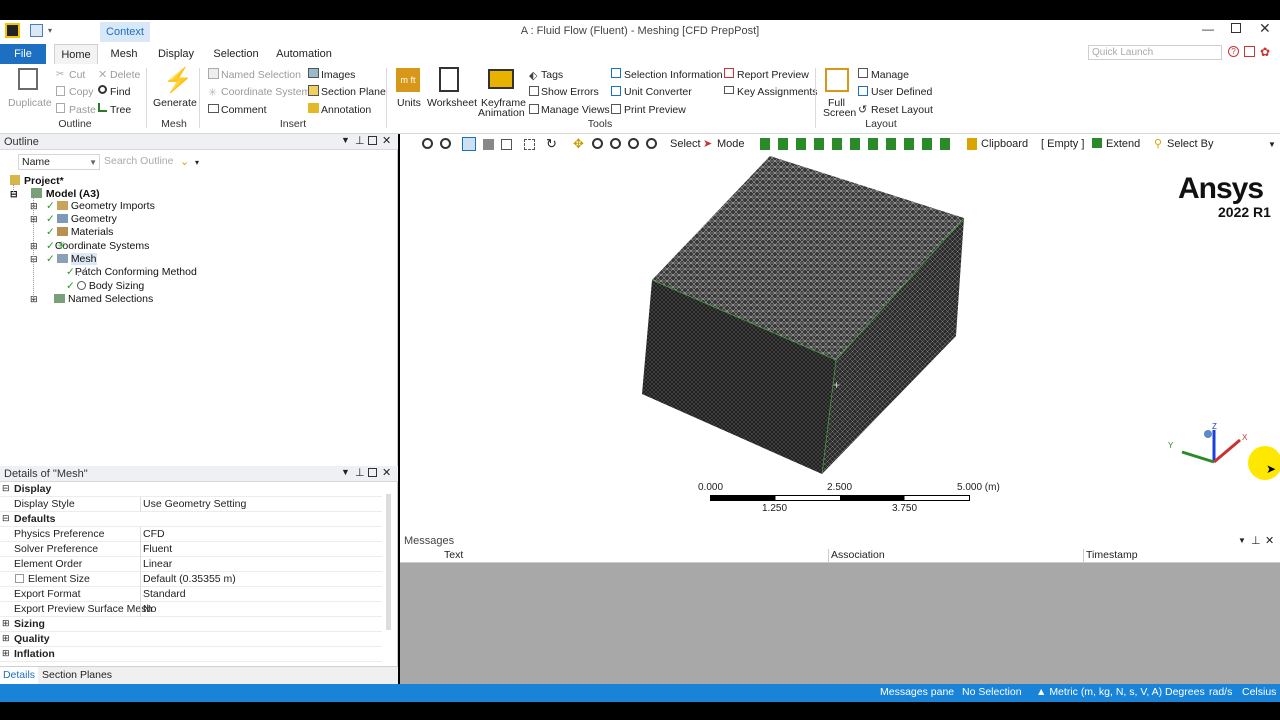 The width and height of the screenshot is (1280, 720). What do you see at coordinates (552, 75) in the screenshot?
I see `tags-button: Tags` at bounding box center [552, 75].